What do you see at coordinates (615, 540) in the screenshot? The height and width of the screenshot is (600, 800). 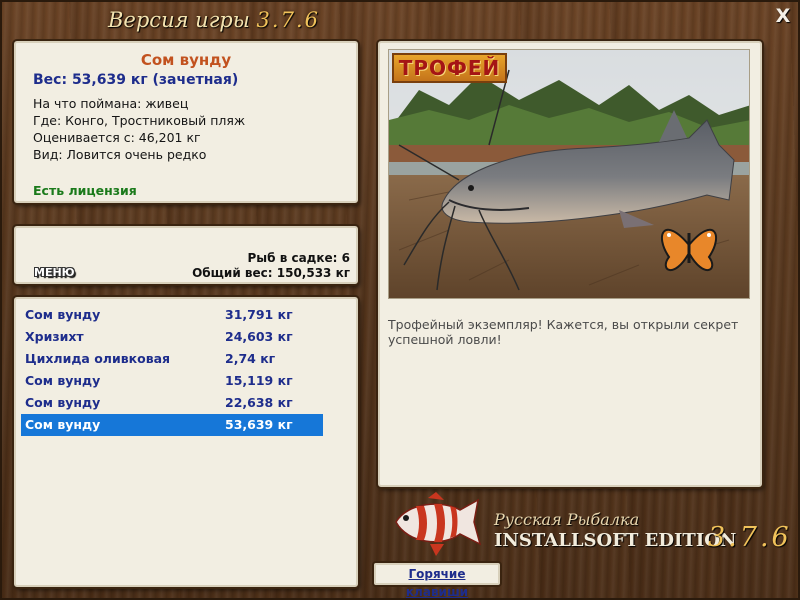 I see `logo-edition: INSTALLSOFT EDITION` at bounding box center [615, 540].